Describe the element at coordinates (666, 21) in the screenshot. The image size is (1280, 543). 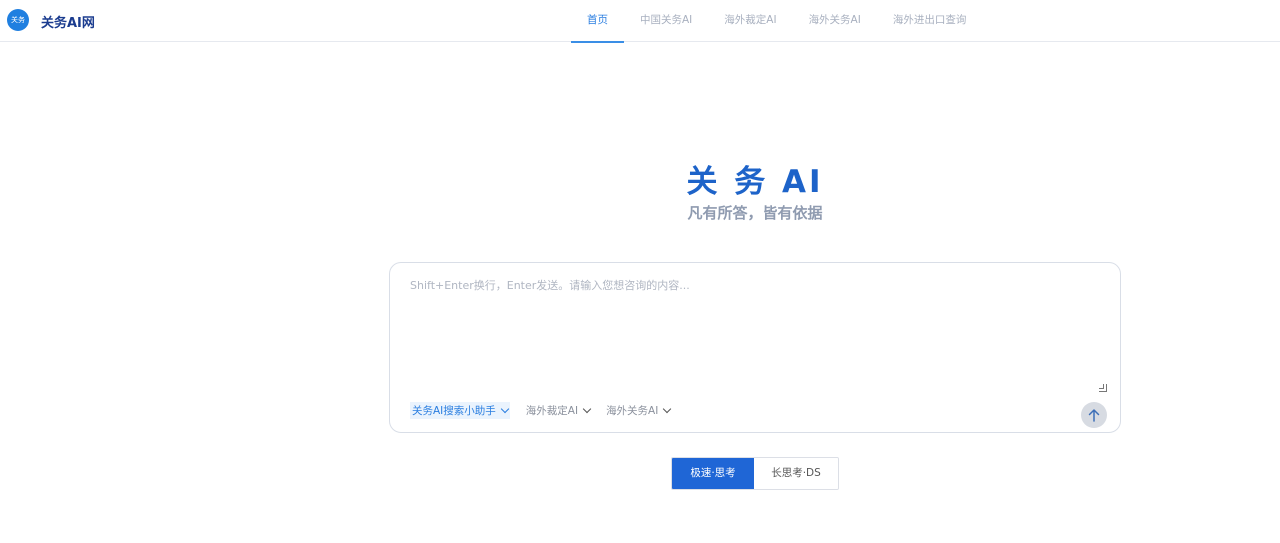
I see `nav-china-customs-ai: 中国关务AI` at that location.